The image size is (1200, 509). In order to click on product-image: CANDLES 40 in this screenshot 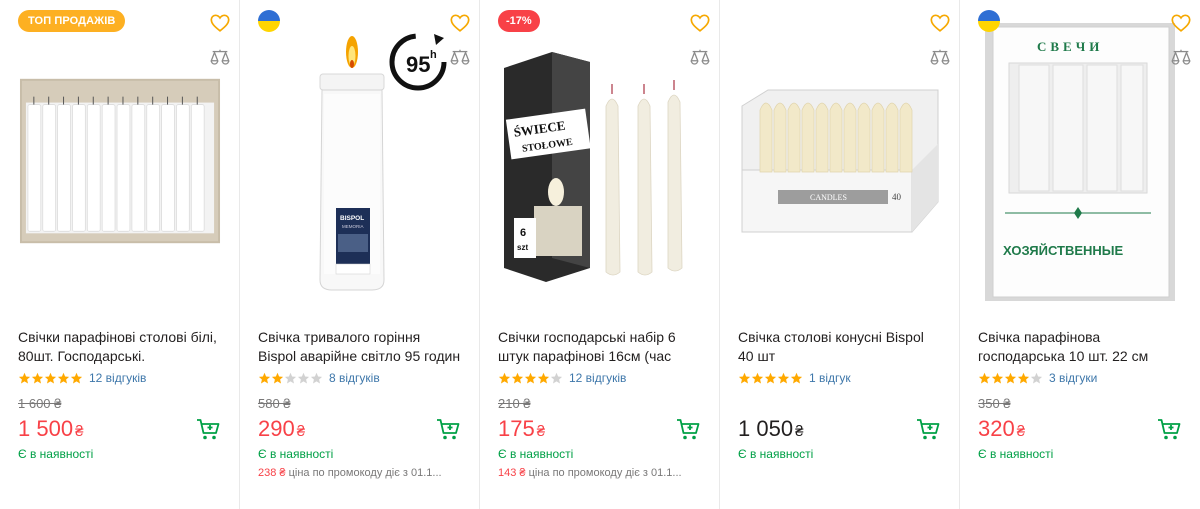, I will do `click(840, 162)`.